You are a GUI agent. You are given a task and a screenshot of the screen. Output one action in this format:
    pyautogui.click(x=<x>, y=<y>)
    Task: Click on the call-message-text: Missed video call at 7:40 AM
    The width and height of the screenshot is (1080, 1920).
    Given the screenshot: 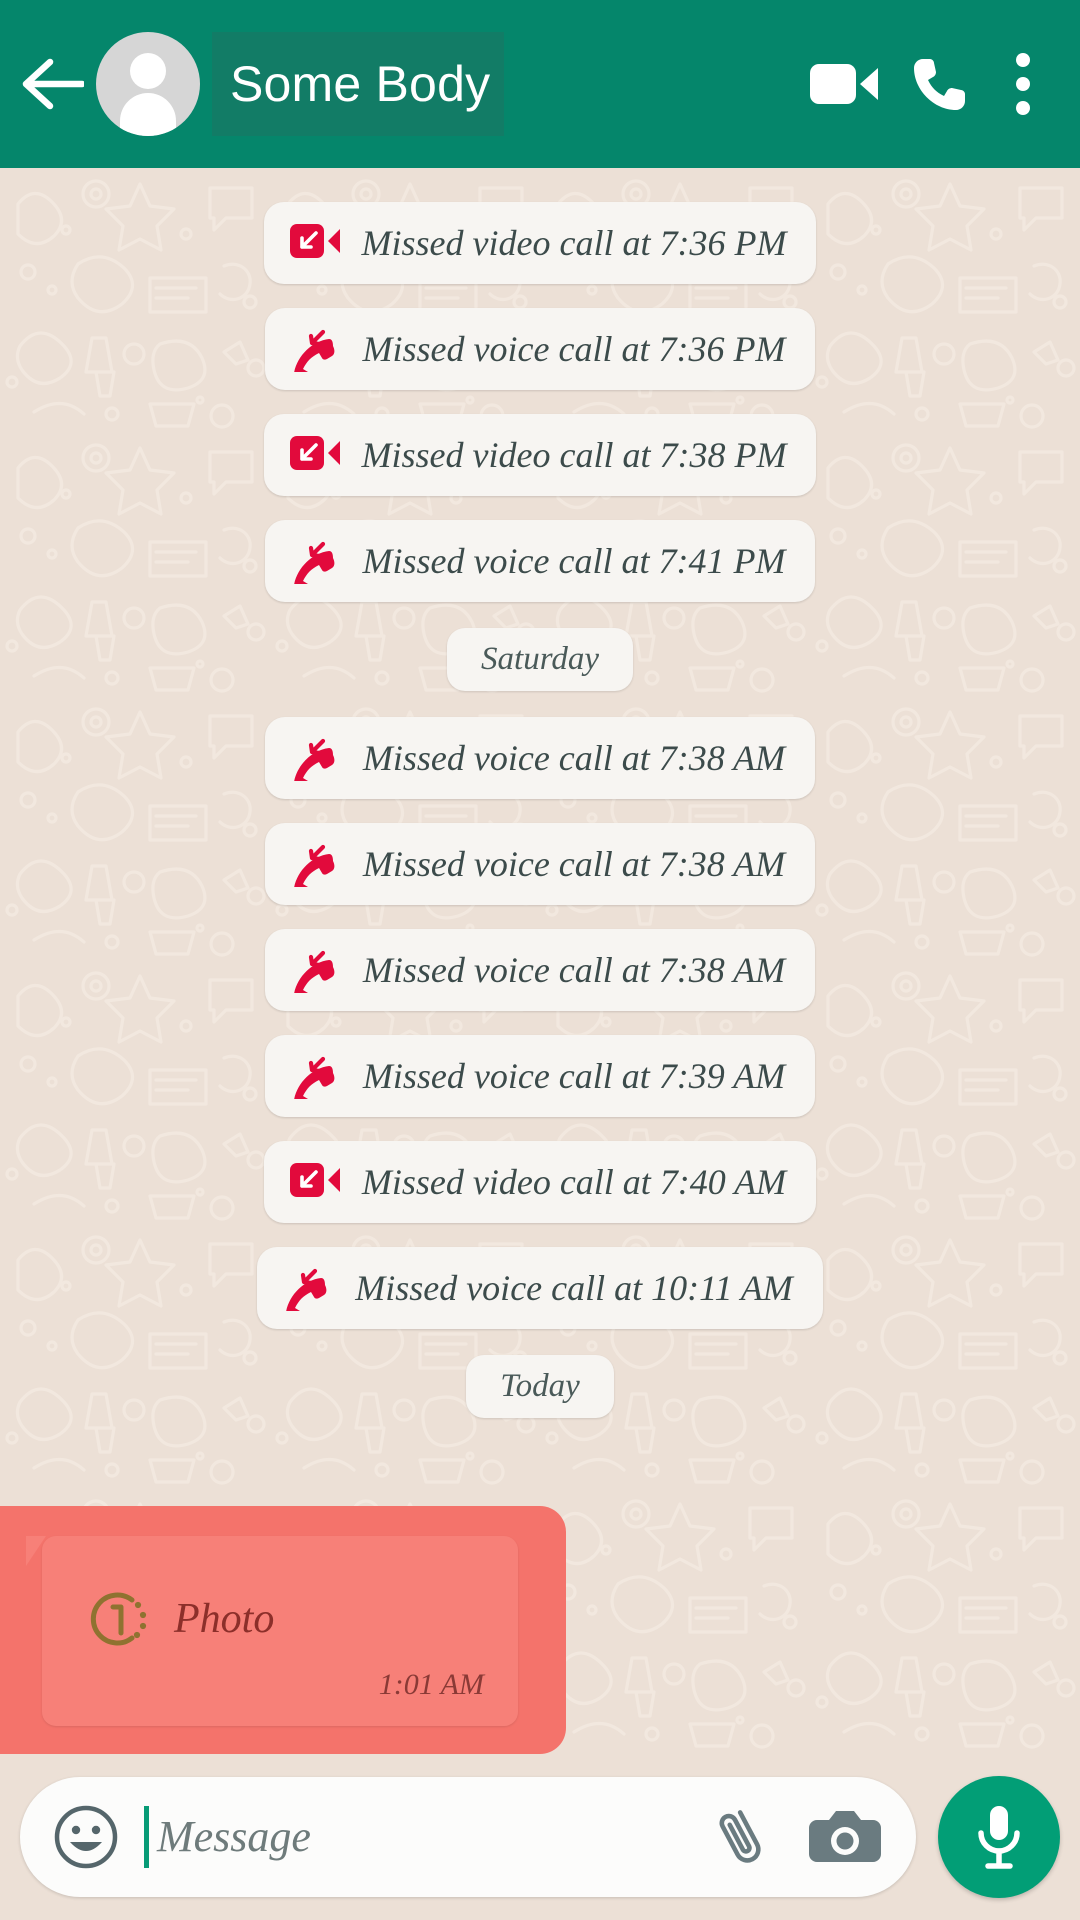 What is the action you would take?
    pyautogui.click(x=574, y=1182)
    